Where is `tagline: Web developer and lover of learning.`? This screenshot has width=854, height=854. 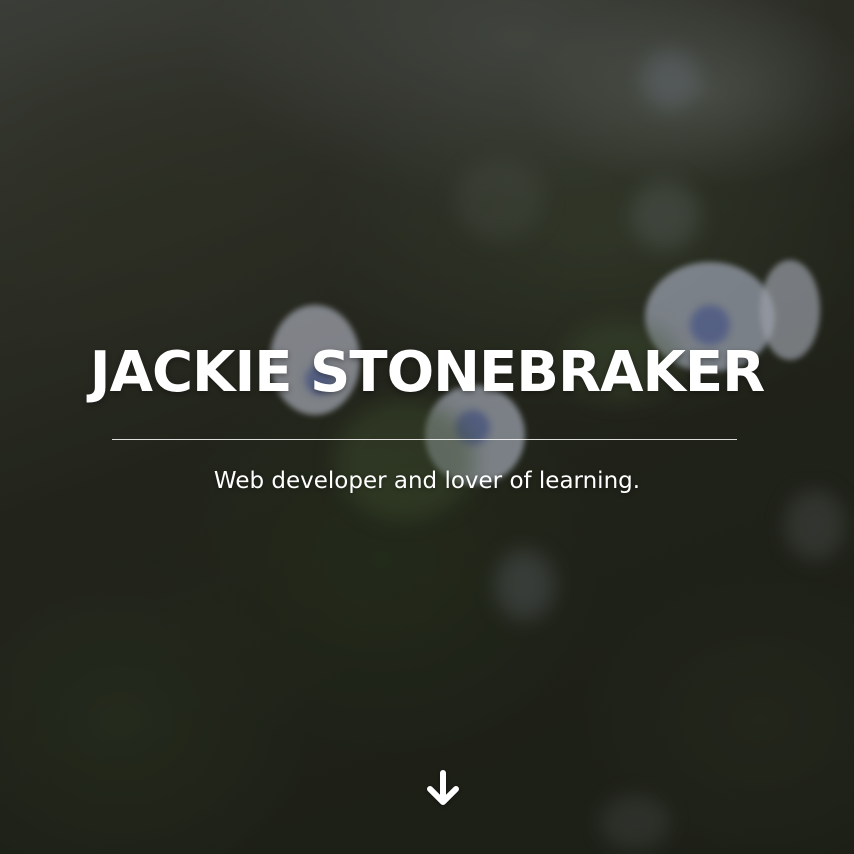
tagline: Web developer and lover of learning. is located at coordinates (427, 481).